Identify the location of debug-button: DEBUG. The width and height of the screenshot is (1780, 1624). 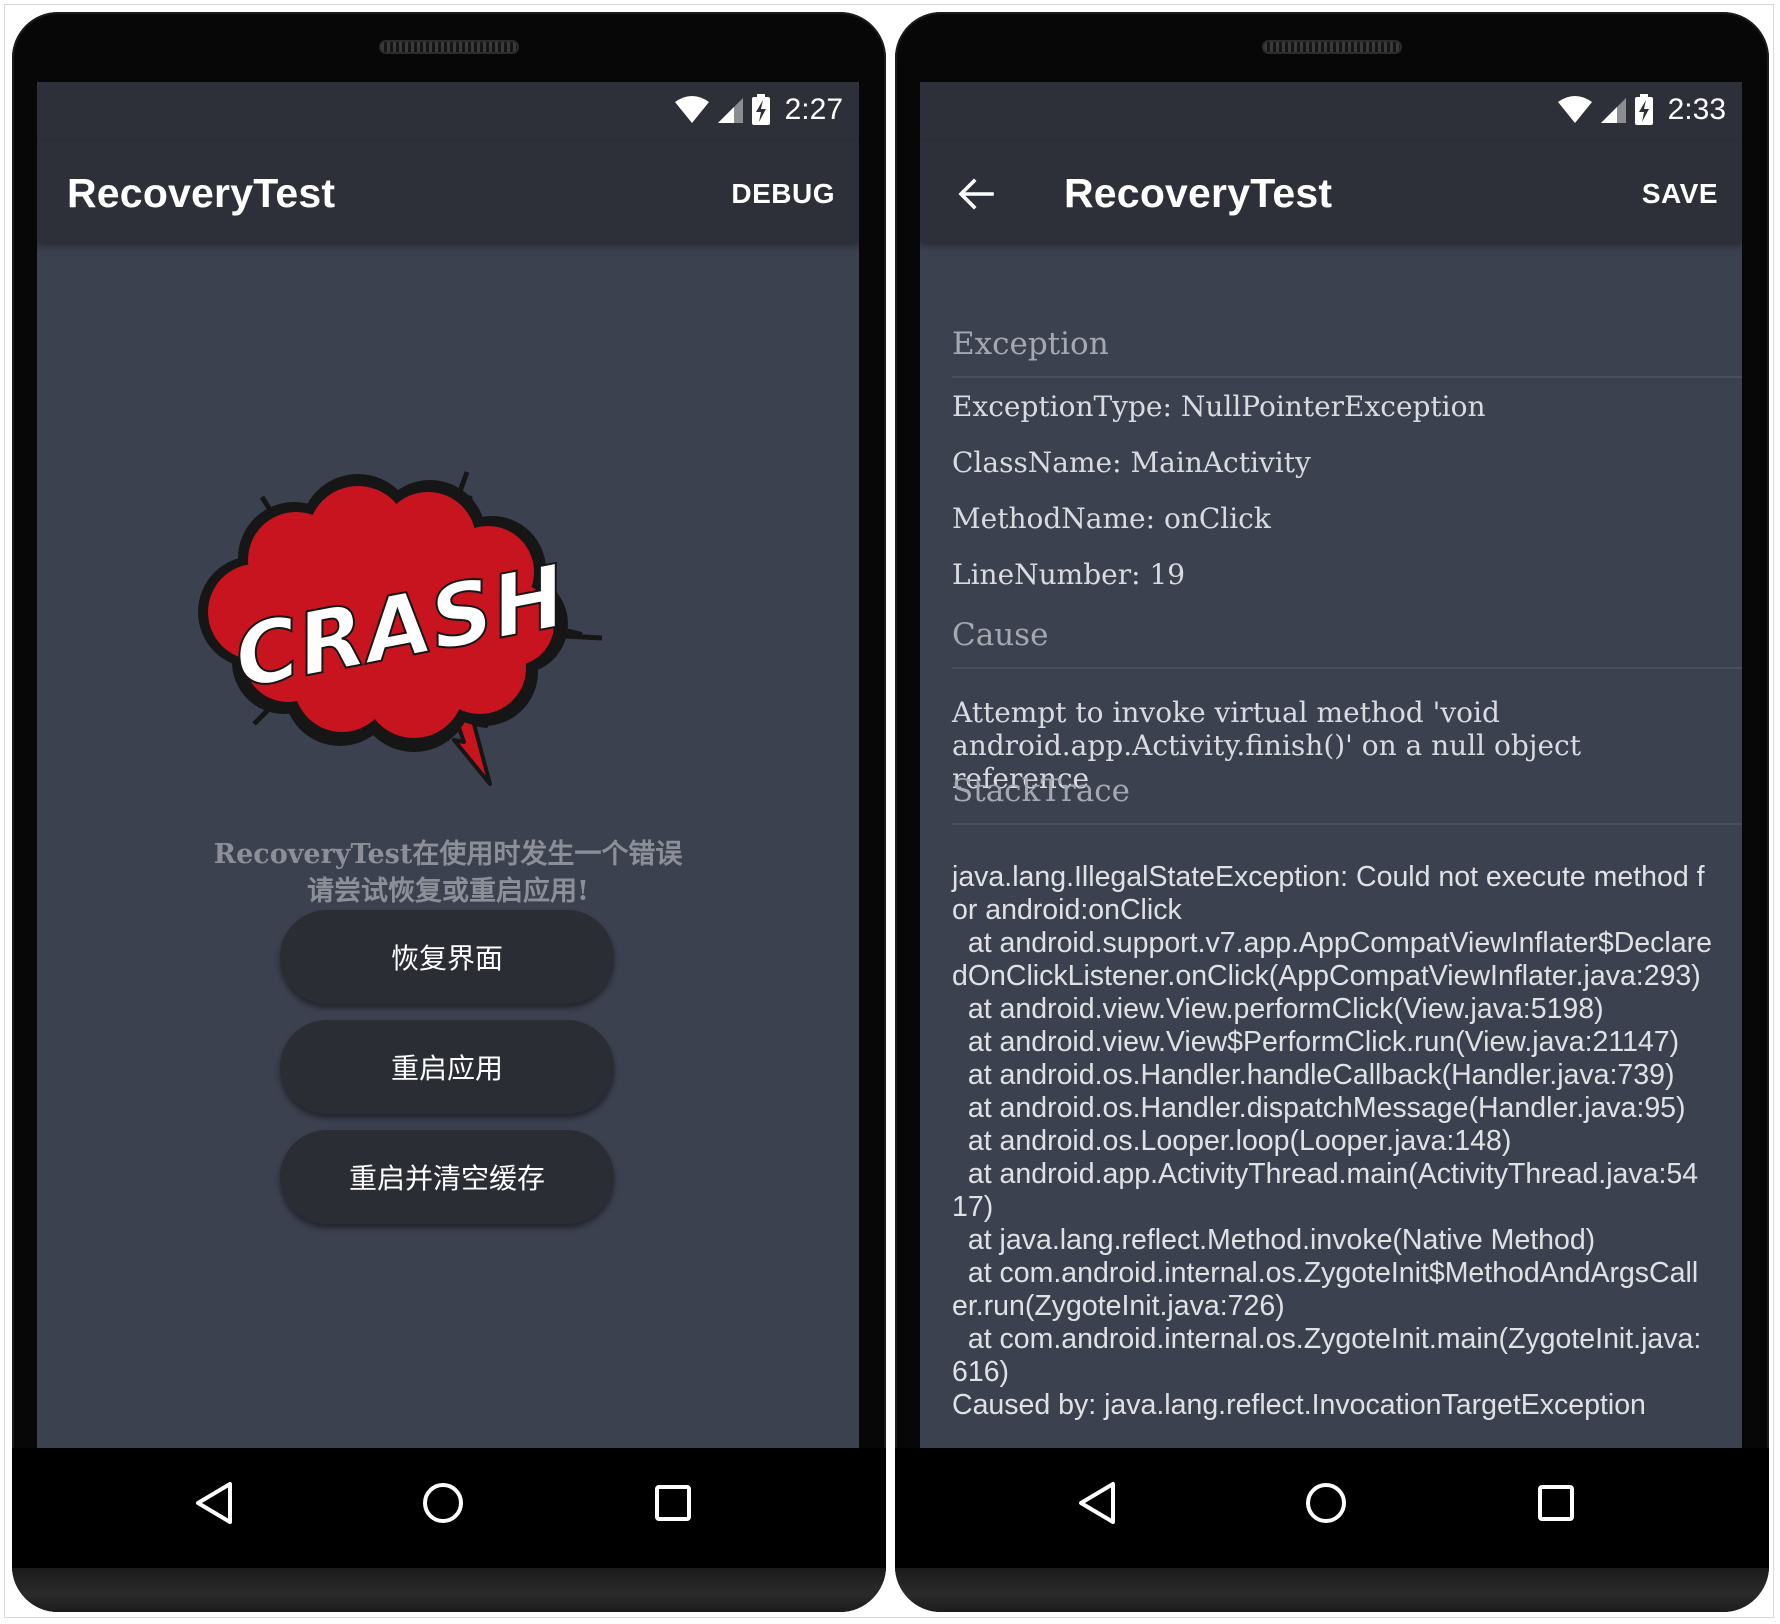
(783, 194).